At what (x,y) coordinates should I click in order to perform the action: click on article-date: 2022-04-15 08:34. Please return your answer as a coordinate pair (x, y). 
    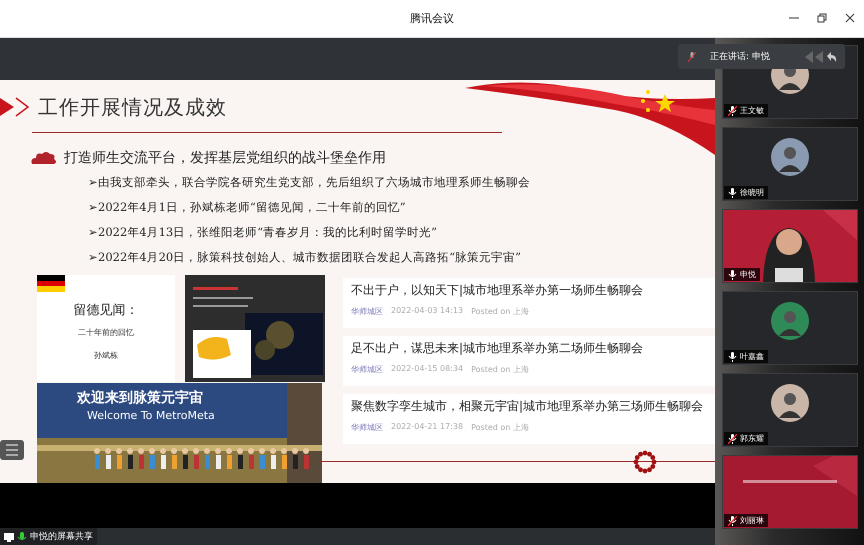
    Looking at the image, I should click on (427, 369).